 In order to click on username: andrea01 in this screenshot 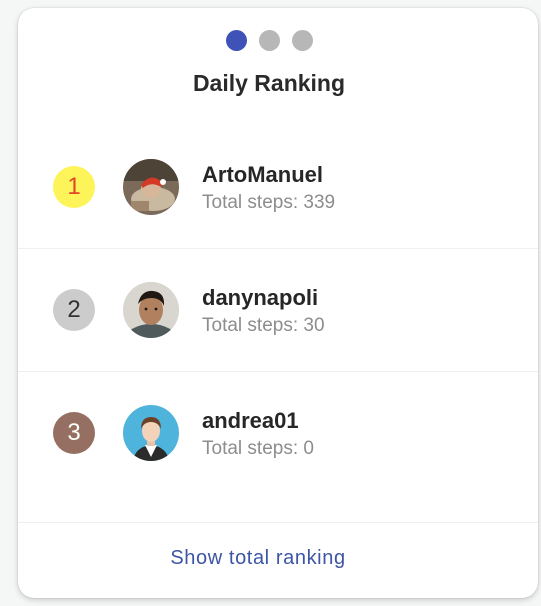, I will do `click(250, 420)`.